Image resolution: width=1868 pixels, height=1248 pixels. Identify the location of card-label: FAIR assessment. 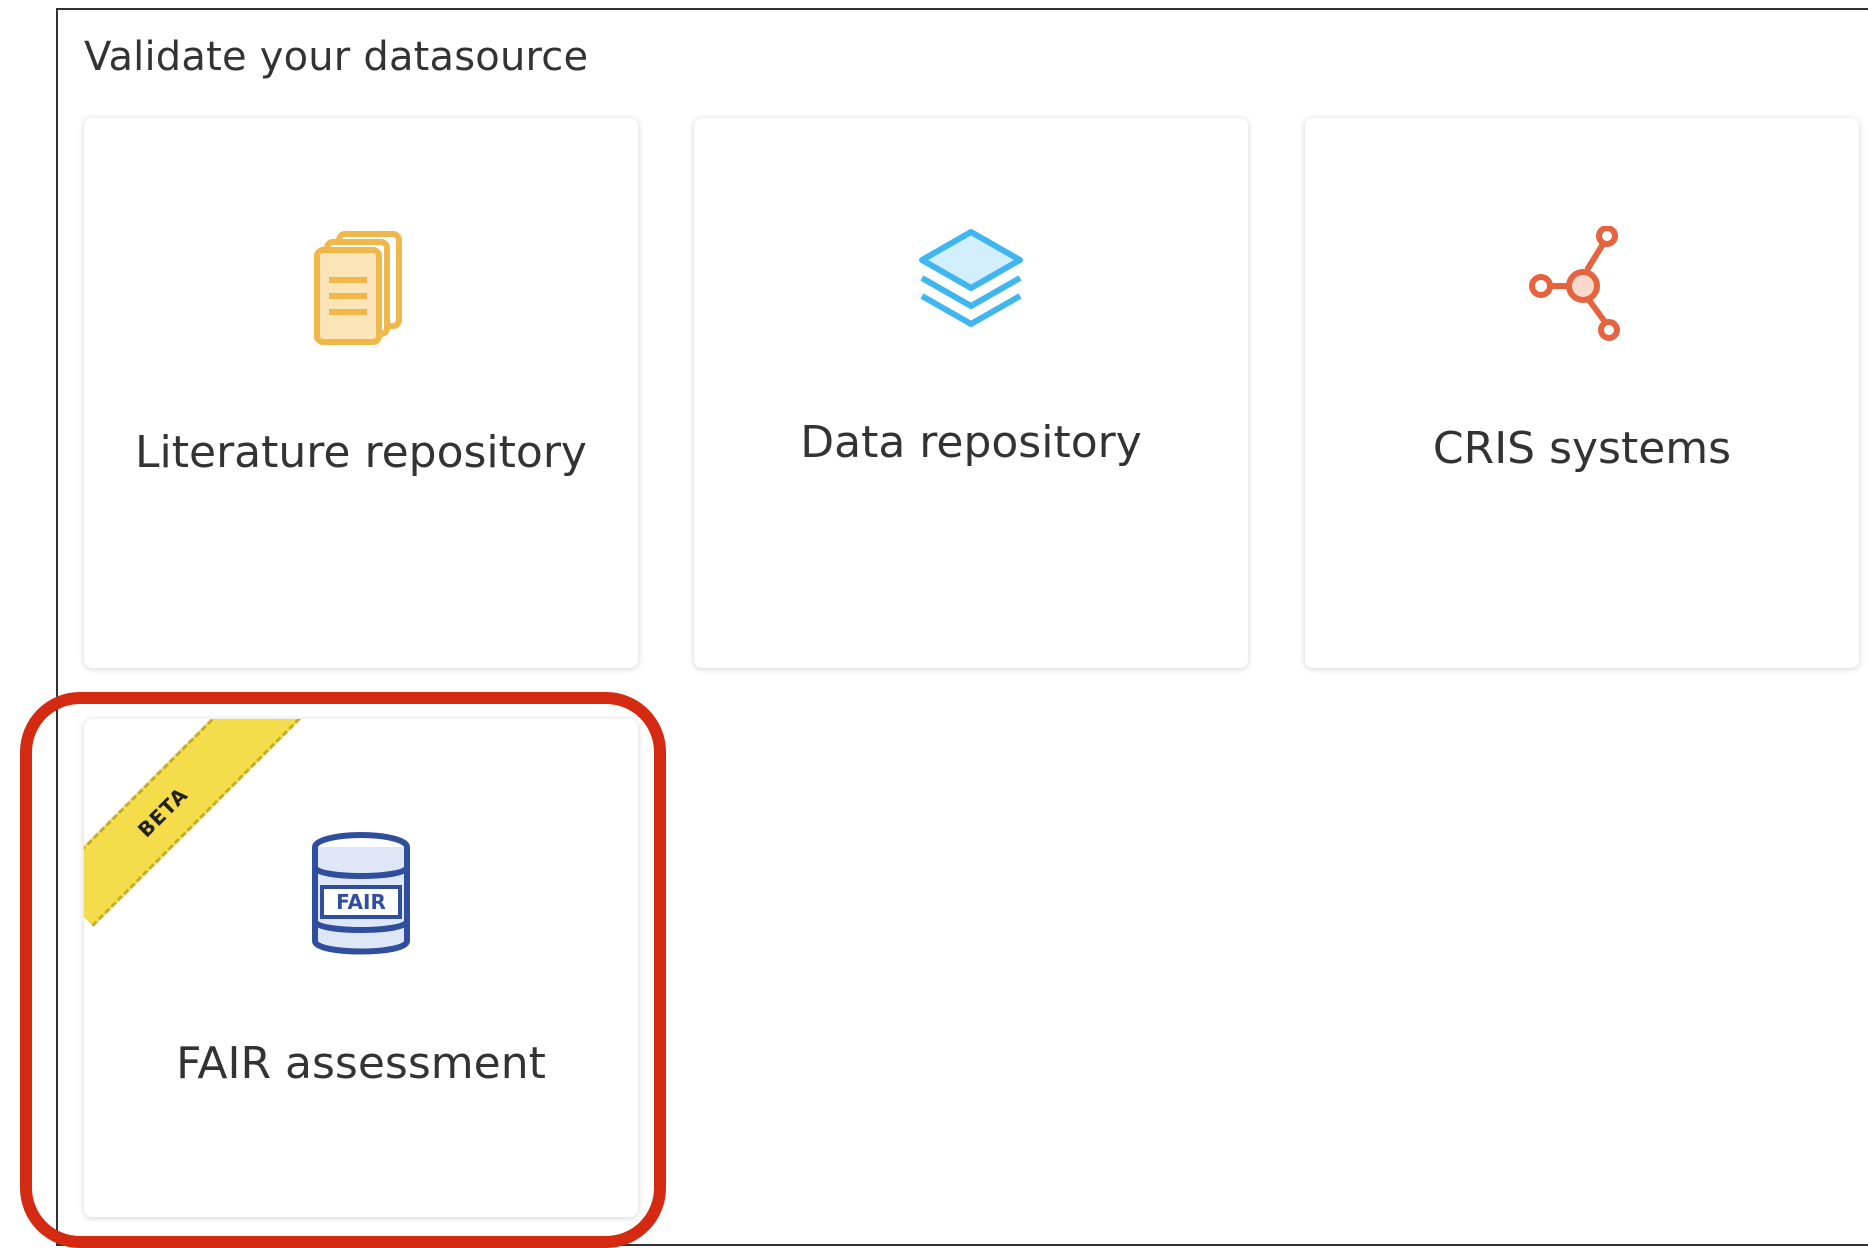
(361, 1063).